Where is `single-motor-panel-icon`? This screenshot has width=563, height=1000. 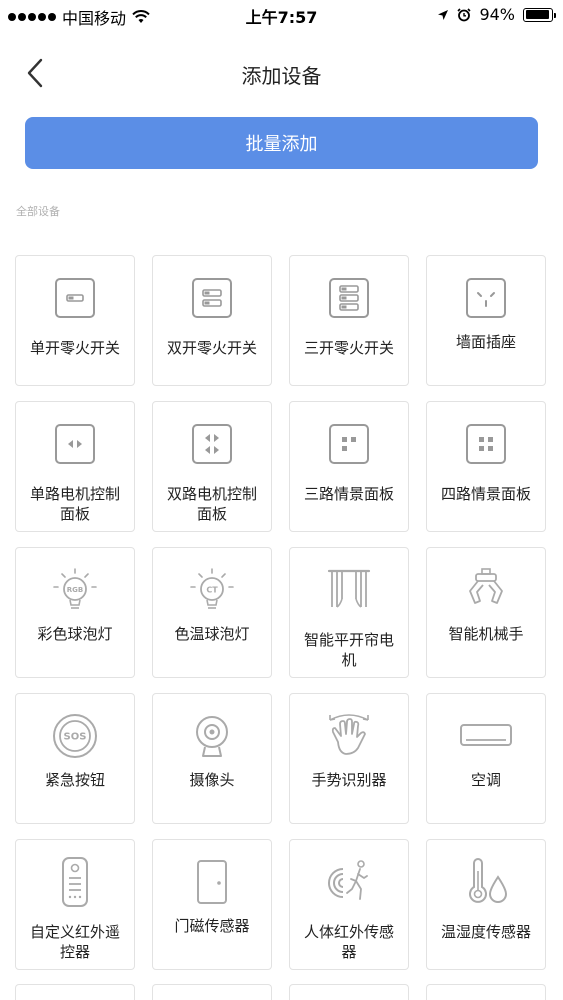 single-motor-panel-icon is located at coordinates (75, 444).